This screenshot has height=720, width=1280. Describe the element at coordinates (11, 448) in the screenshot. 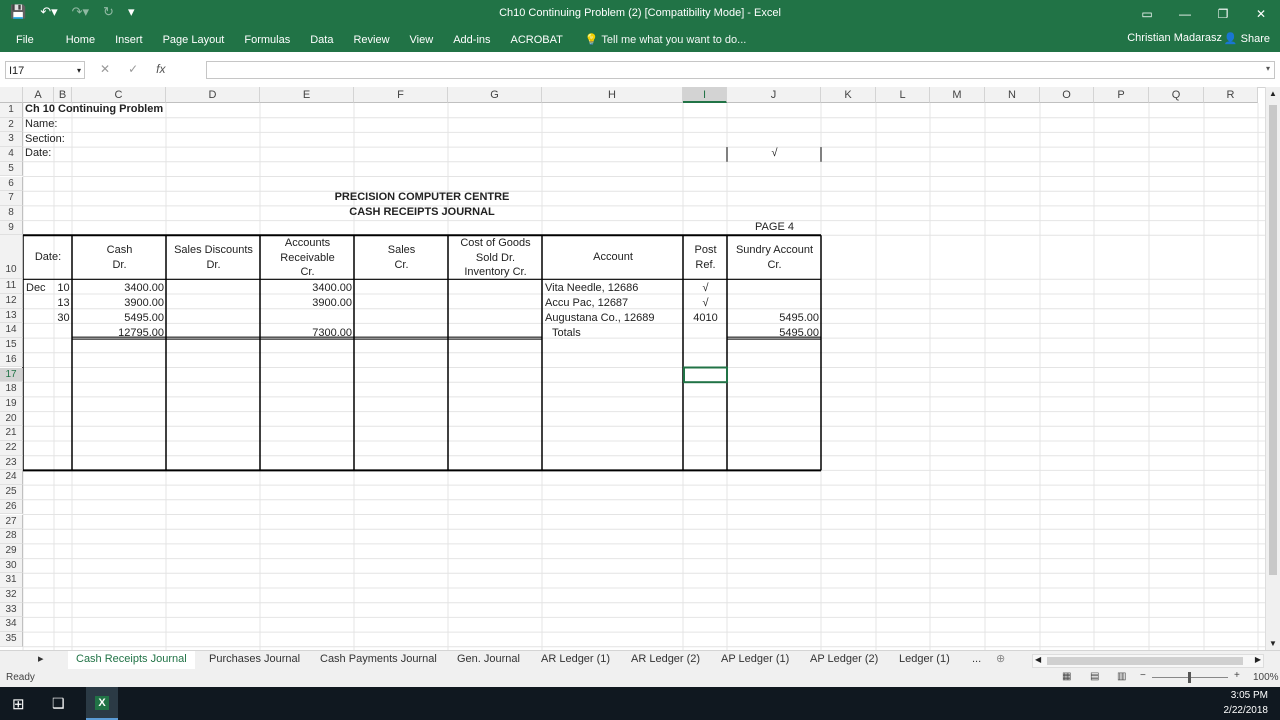

I see `row-header-22: 22` at that location.